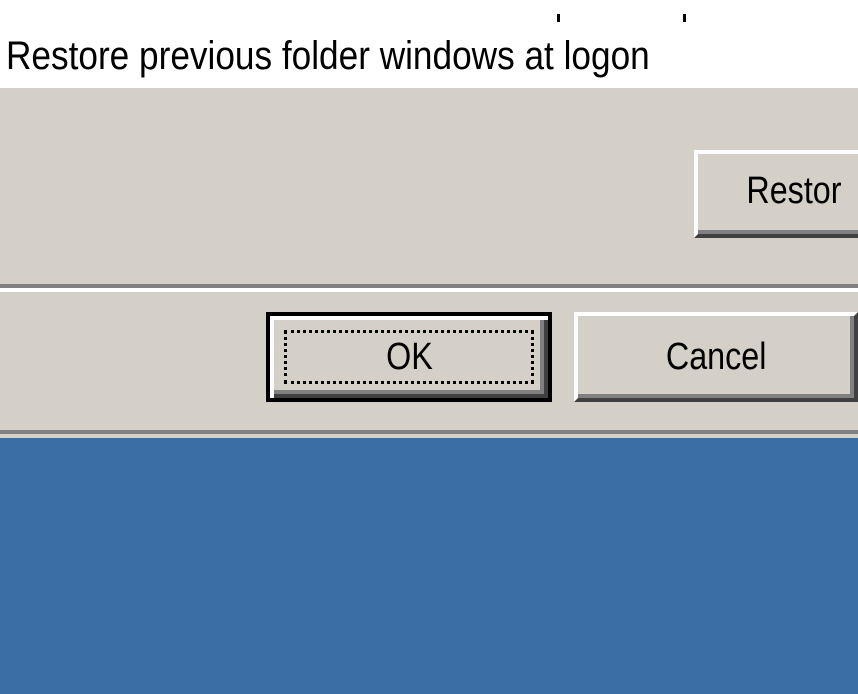  I want to click on dialog-bottom-edge, so click(429, 434).